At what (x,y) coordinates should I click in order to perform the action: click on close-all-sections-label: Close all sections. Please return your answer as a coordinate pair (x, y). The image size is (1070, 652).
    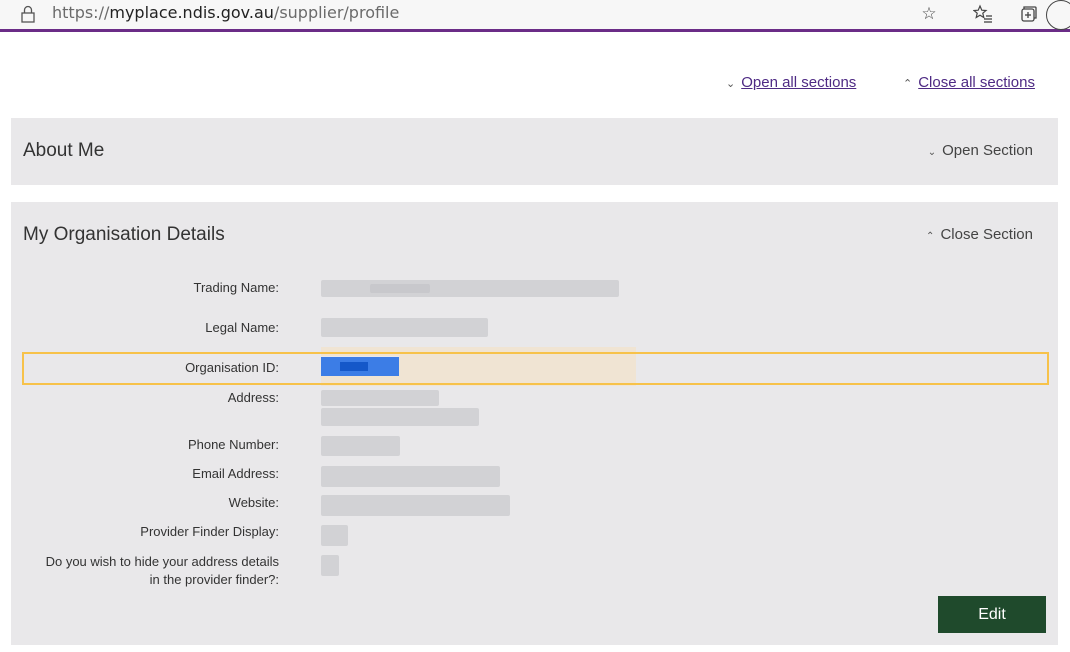
    Looking at the image, I should click on (976, 82).